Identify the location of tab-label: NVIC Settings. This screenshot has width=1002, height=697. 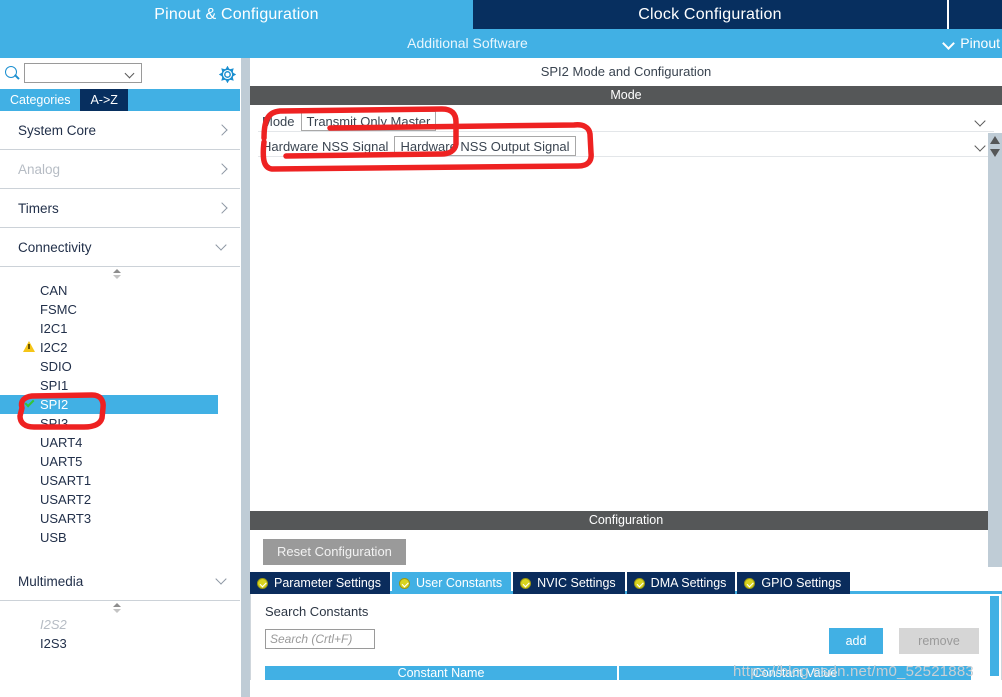
(576, 583).